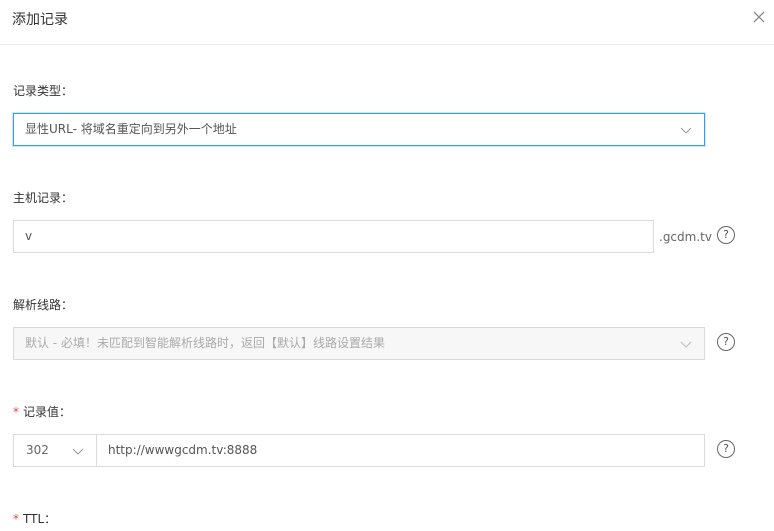  Describe the element at coordinates (726, 342) in the screenshot. I see `line-help-icon: ?` at that location.